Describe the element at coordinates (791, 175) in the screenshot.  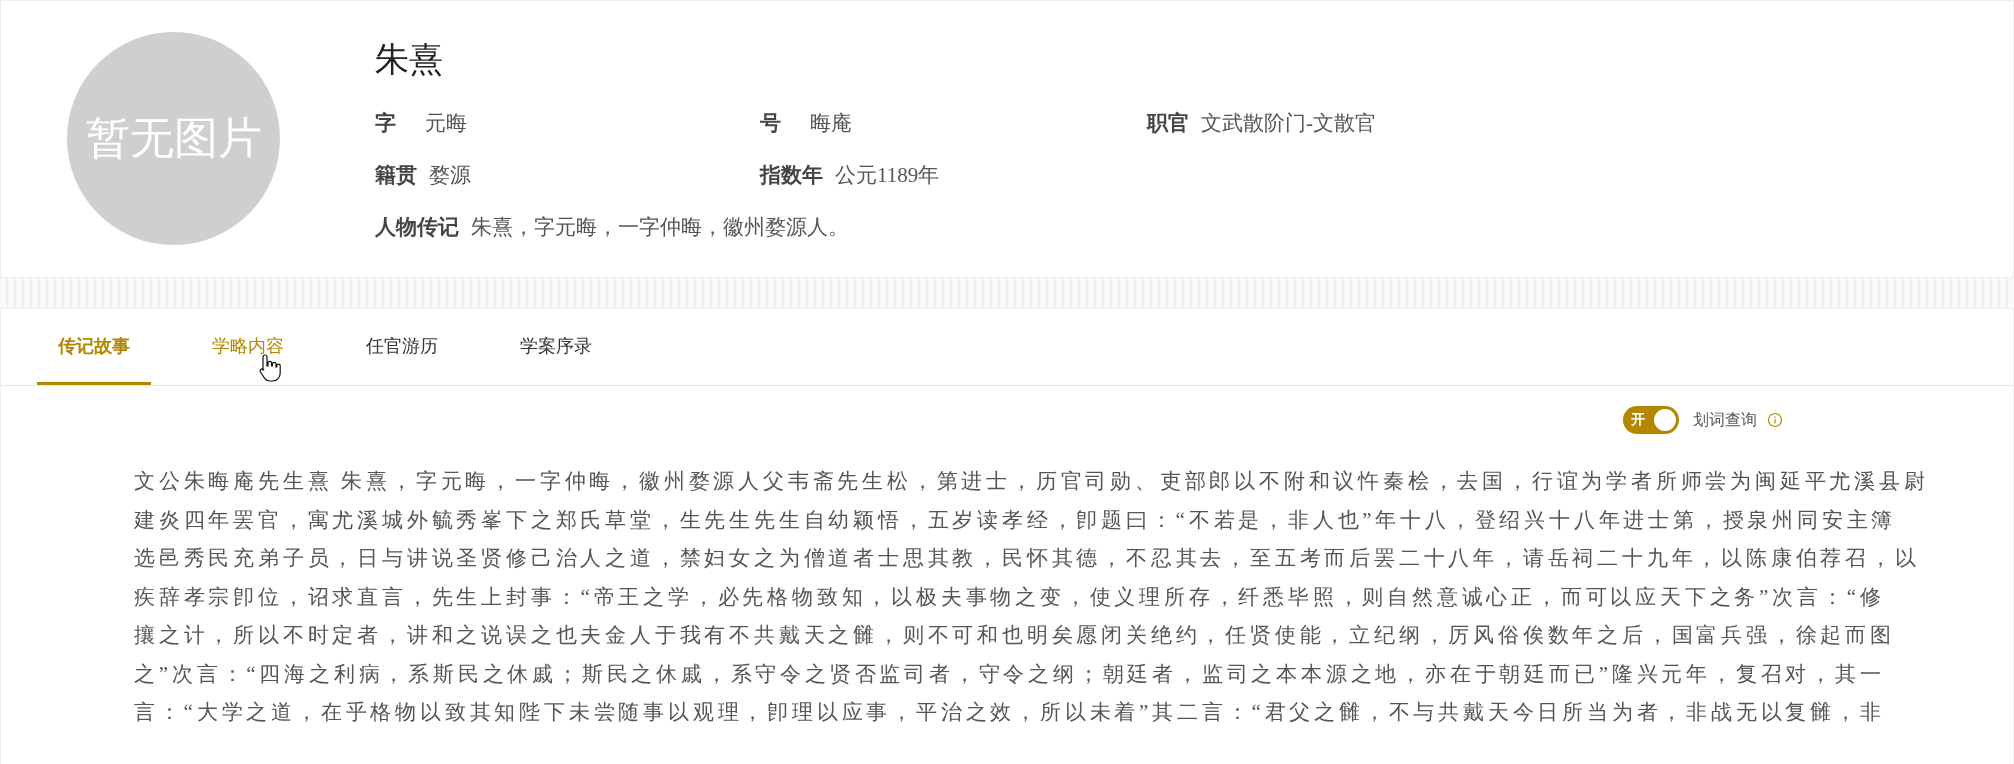
I see `field-label: 指数年` at that location.